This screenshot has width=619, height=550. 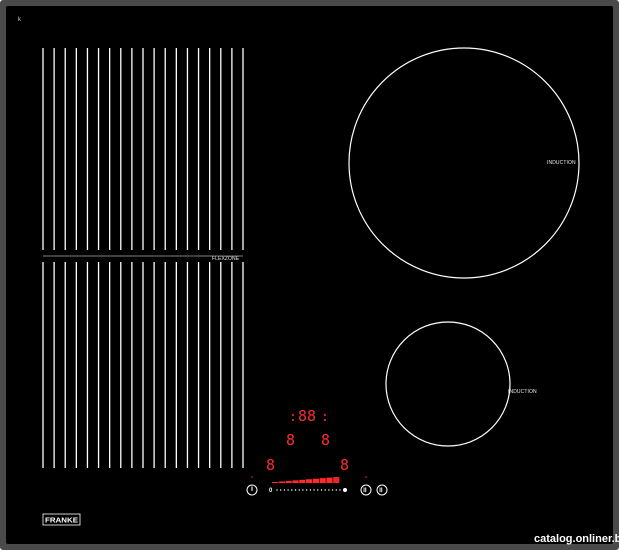 What do you see at coordinates (561, 163) in the screenshot?
I see `induction-large-label: INDUCTION` at bounding box center [561, 163].